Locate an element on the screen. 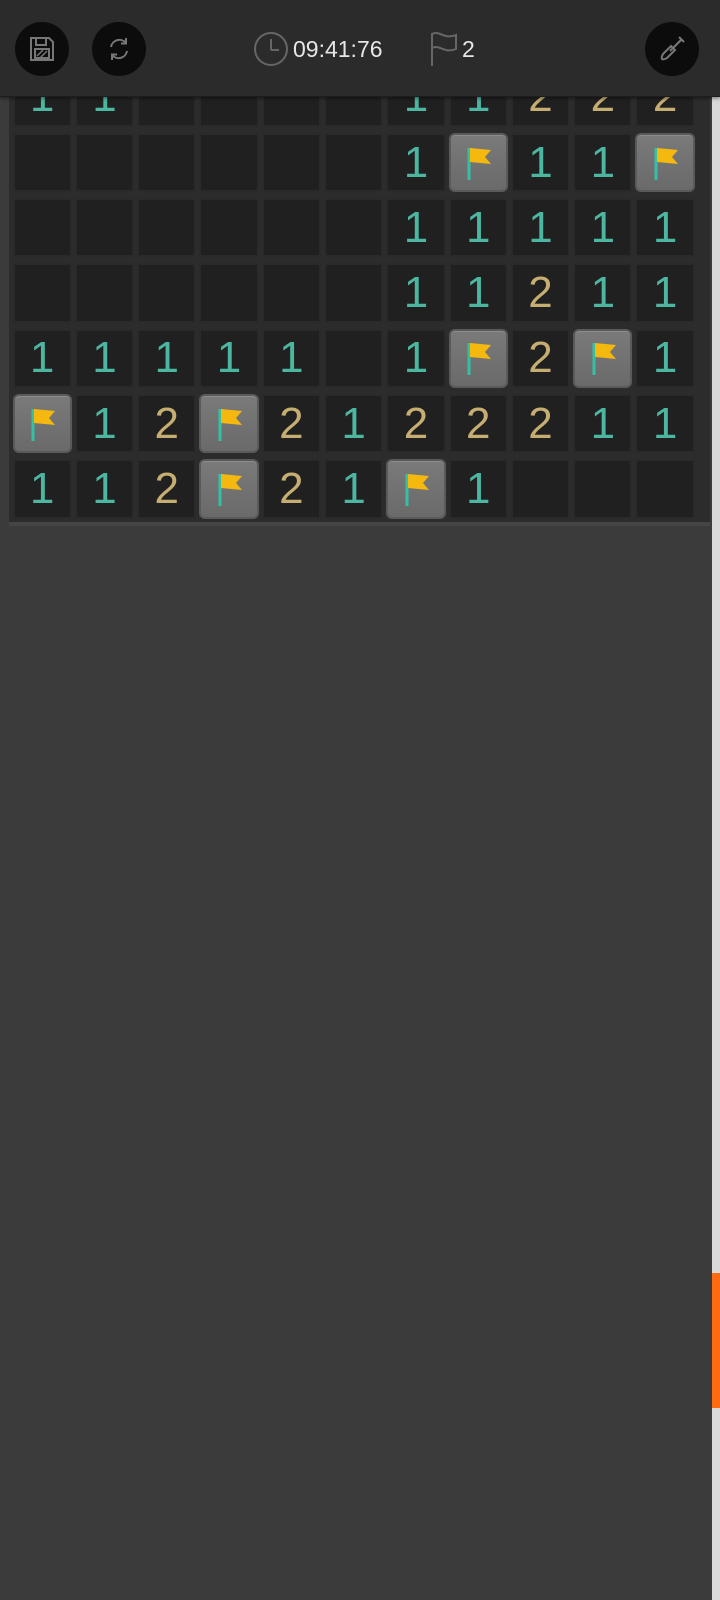 This screenshot has width=720, height=1600. scrollbar-thumb is located at coordinates (716, 1341).